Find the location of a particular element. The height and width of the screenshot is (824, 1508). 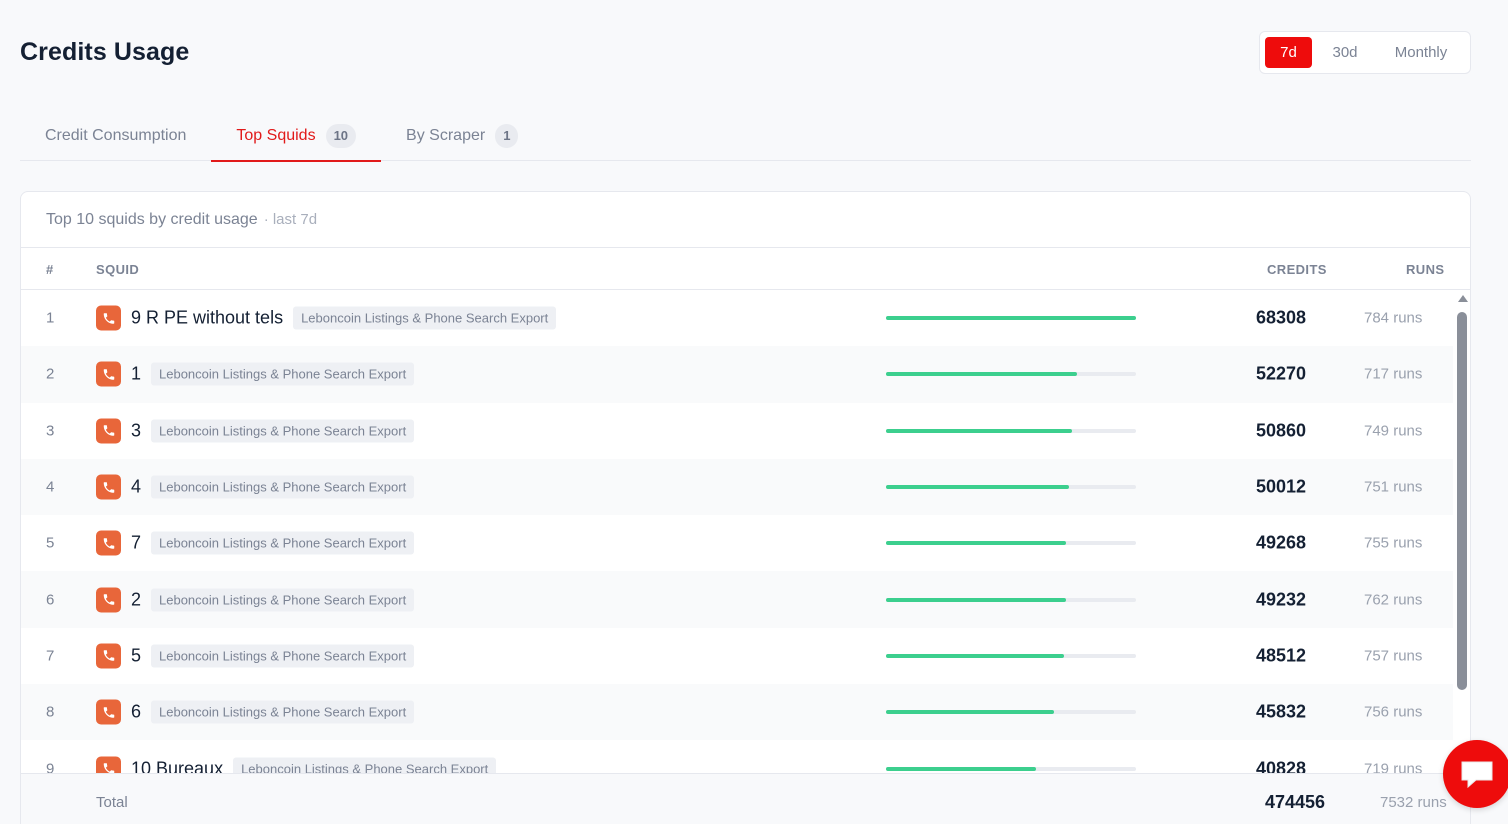

squid-name: 10 Bureaux is located at coordinates (177, 766).